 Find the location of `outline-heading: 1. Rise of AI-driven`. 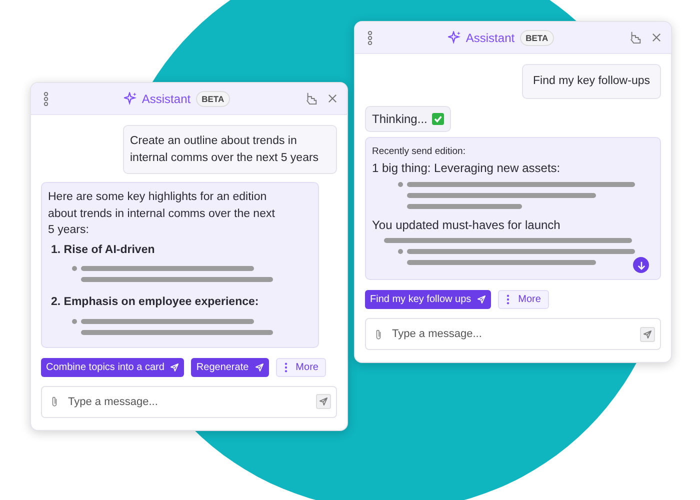

outline-heading: 1. Rise of AI-driven is located at coordinates (103, 250).